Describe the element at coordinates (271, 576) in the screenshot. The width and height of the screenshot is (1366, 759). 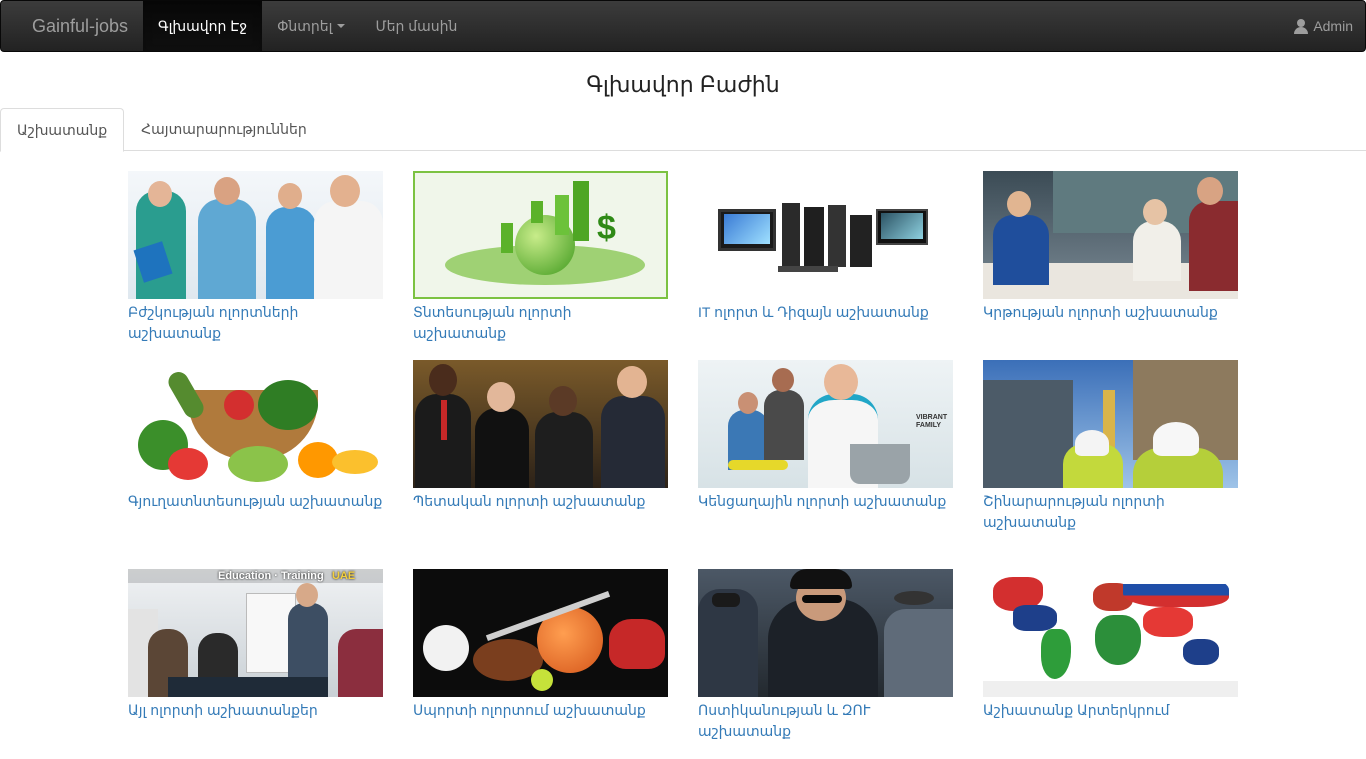
I see `overlay-label-training: Education · Training` at that location.